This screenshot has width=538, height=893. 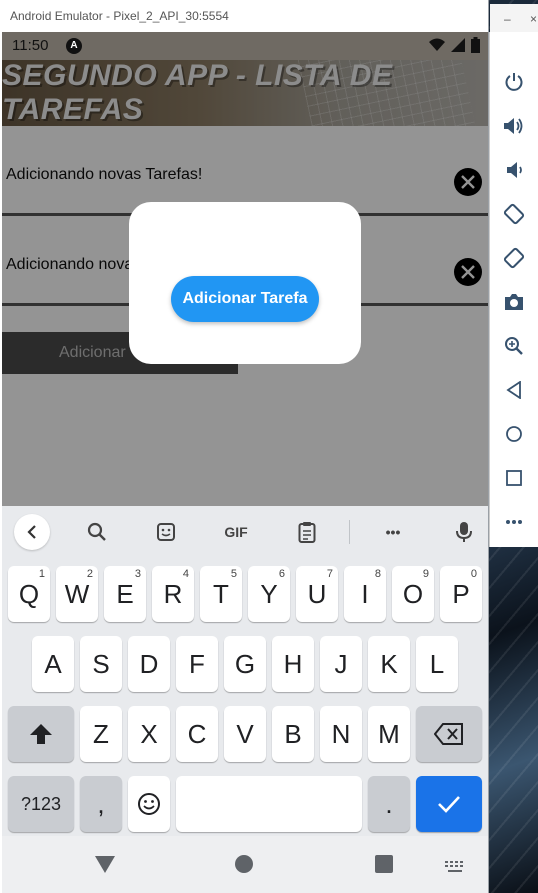 I want to click on key-b: B, so click(x=293, y=734).